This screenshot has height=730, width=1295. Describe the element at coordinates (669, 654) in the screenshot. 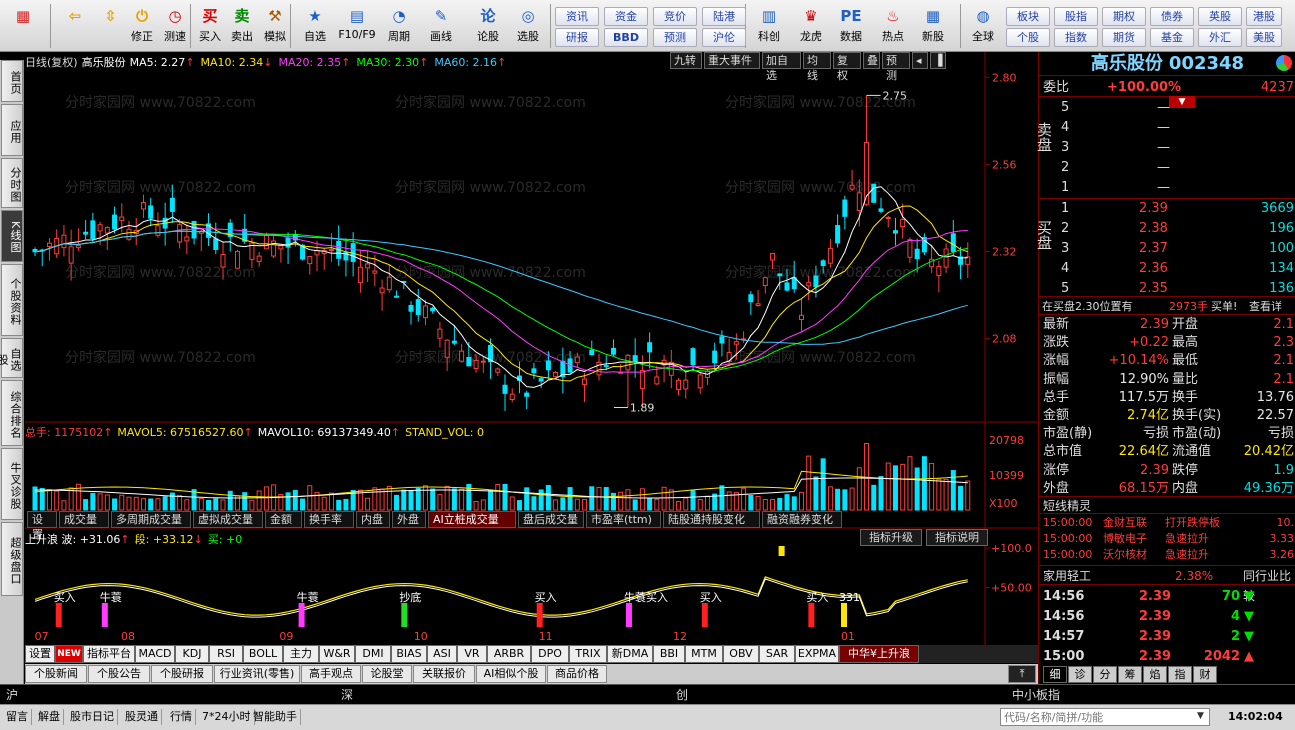

I see `indicator-tab-17: BBI` at that location.